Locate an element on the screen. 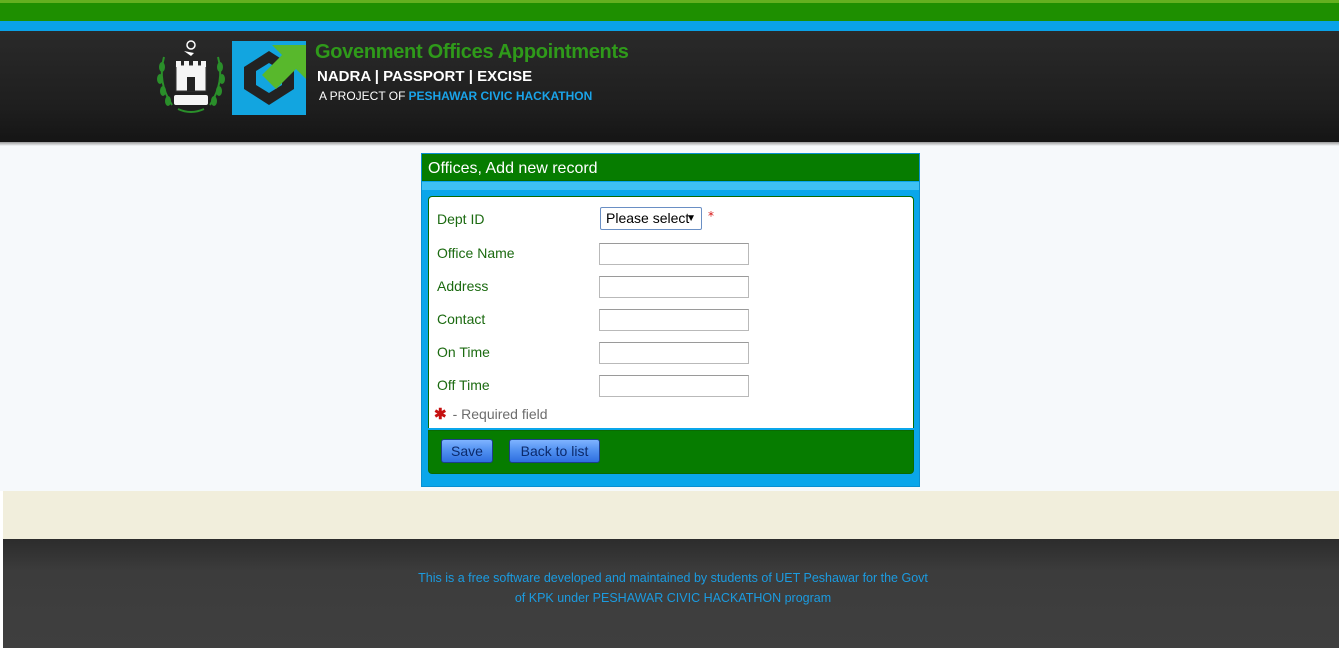 This screenshot has width=1339, height=655. address-label: Address is located at coordinates (463, 286).